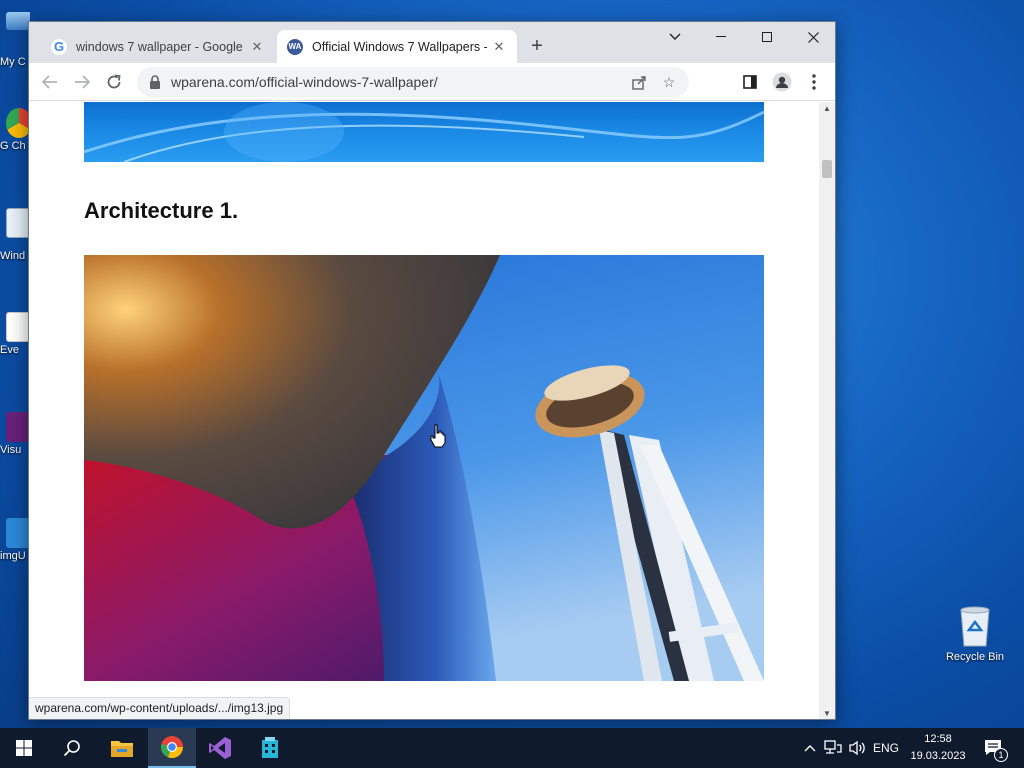 The width and height of the screenshot is (1024, 768). What do you see at coordinates (18, 21) in the screenshot?
I see `computer-icon` at bounding box center [18, 21].